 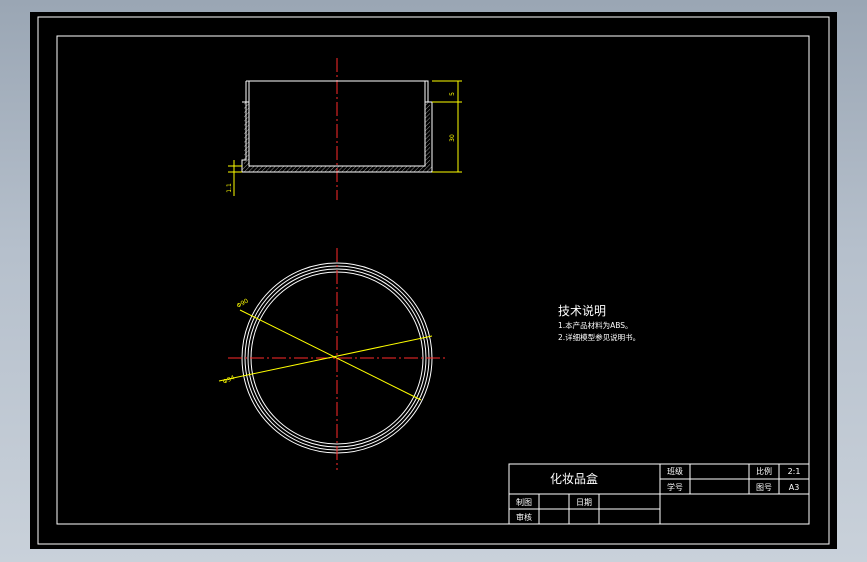 What do you see at coordinates (584, 502) in the screenshot?
I see `label-date: 日期` at bounding box center [584, 502].